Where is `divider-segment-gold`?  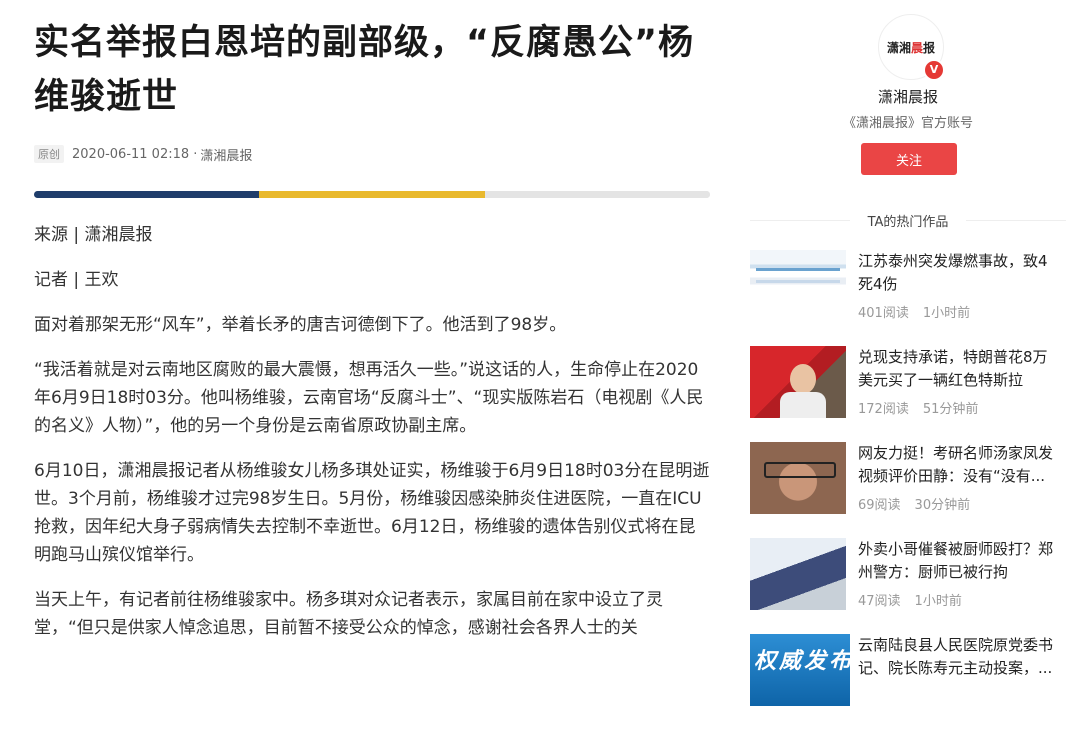
divider-segment-gold is located at coordinates (372, 194).